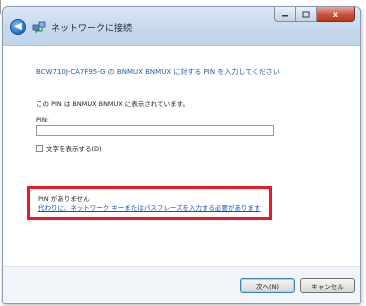 The width and height of the screenshot is (366, 306). I want to click on maximize-button, so click(306, 14).